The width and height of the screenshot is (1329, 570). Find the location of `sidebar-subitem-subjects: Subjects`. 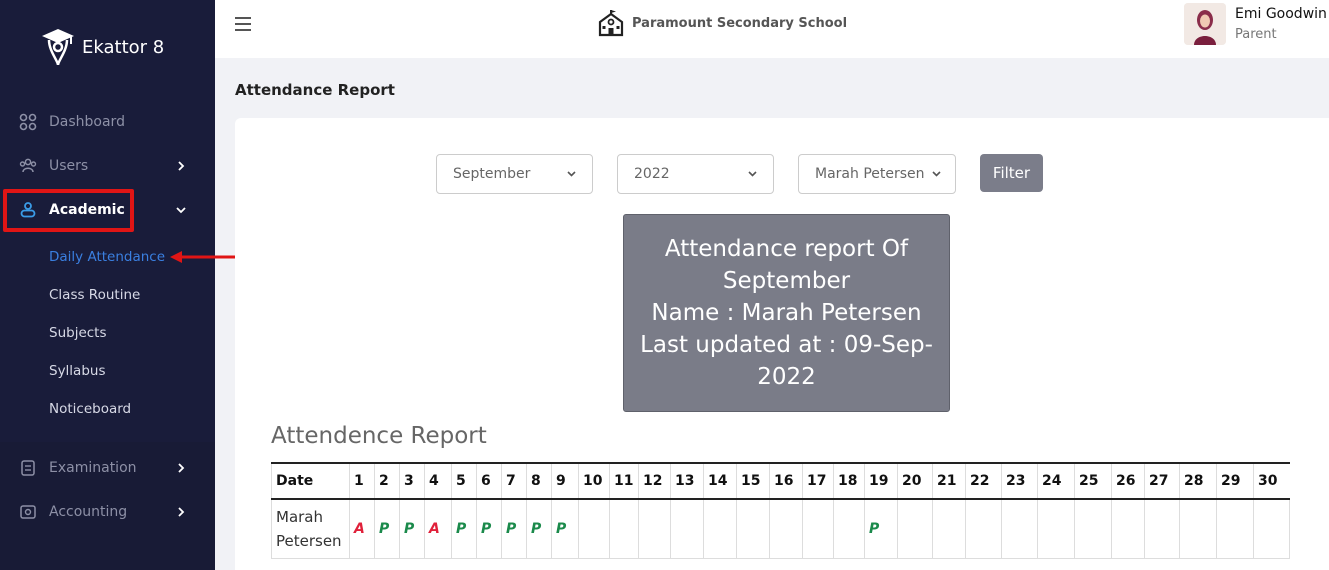

sidebar-subitem-subjects: Subjects is located at coordinates (78, 333).